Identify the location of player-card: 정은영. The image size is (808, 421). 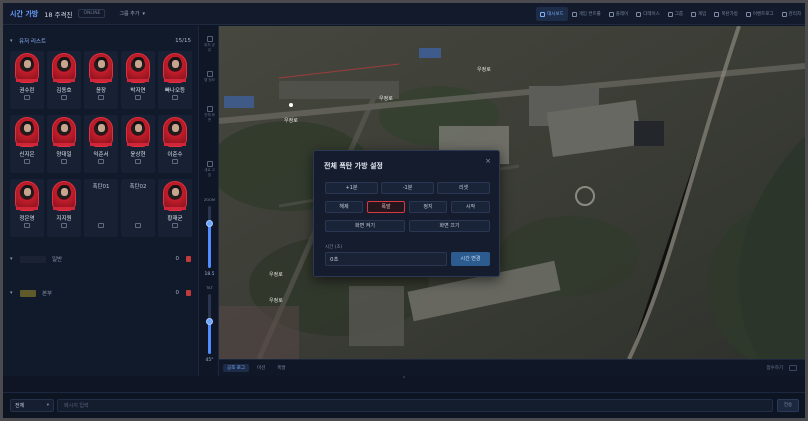
(27, 208).